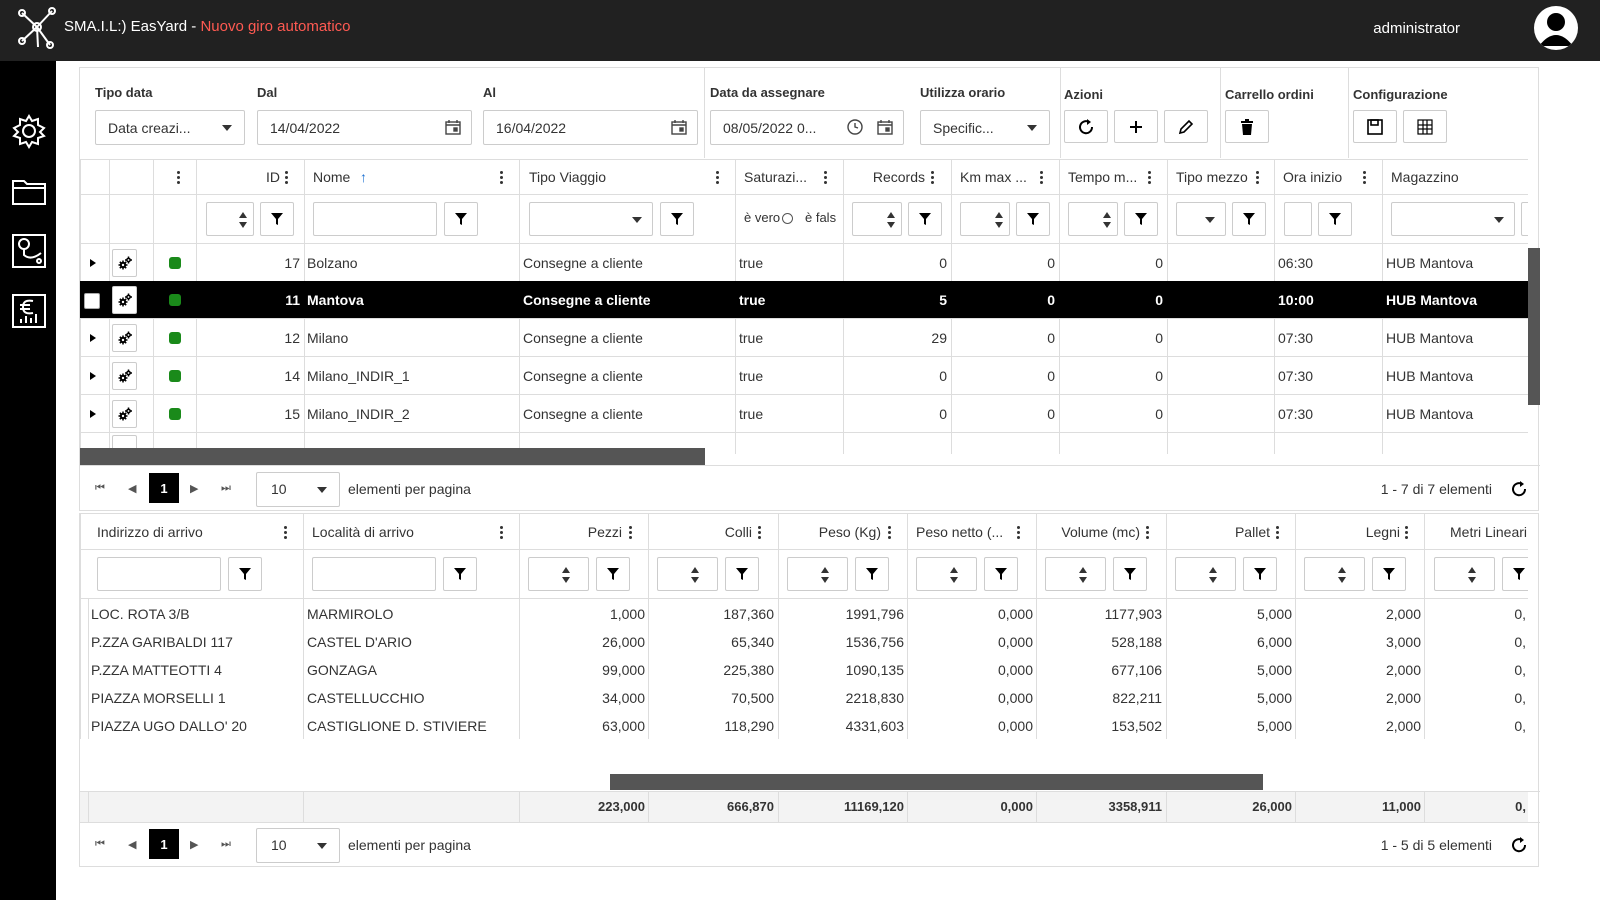 The width and height of the screenshot is (1600, 900). Describe the element at coordinates (1247, 126) in the screenshot. I see `delete-cart-button` at that location.